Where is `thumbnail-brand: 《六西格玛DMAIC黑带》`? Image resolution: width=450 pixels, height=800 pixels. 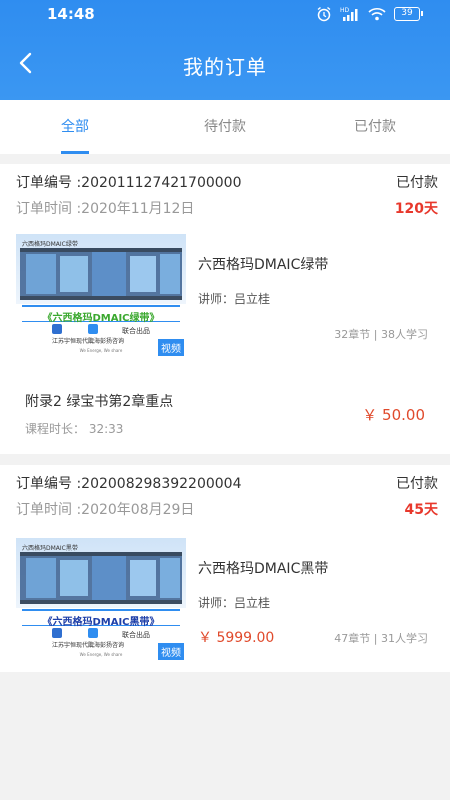
thumbnail-brand: 《六西格玛DMAIC黑带》 is located at coordinates (101, 622).